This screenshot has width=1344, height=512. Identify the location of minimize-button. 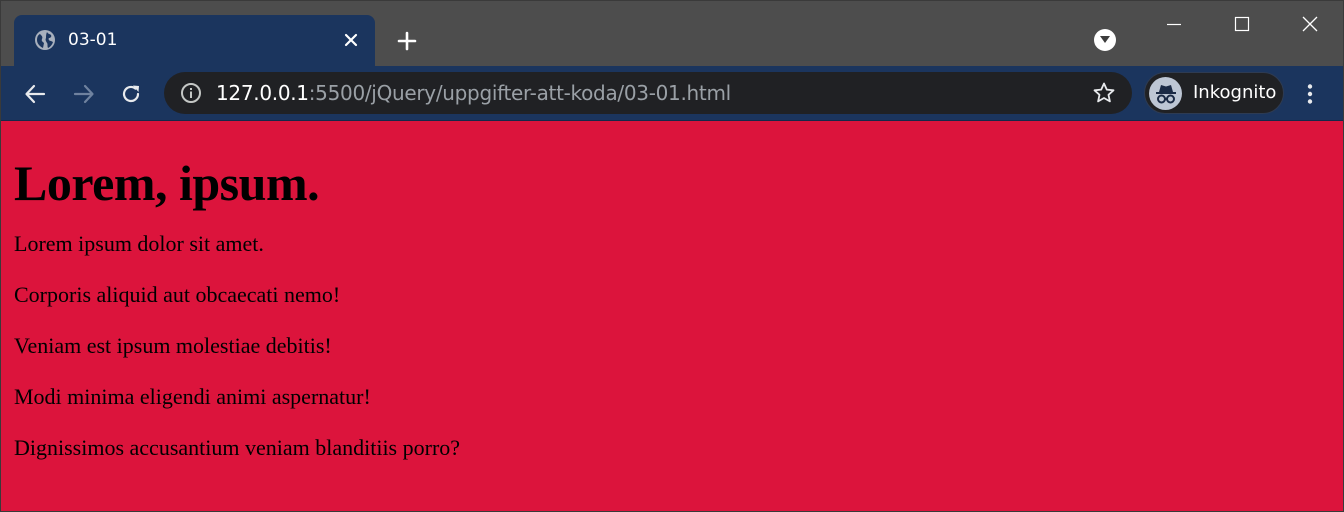
(1174, 24).